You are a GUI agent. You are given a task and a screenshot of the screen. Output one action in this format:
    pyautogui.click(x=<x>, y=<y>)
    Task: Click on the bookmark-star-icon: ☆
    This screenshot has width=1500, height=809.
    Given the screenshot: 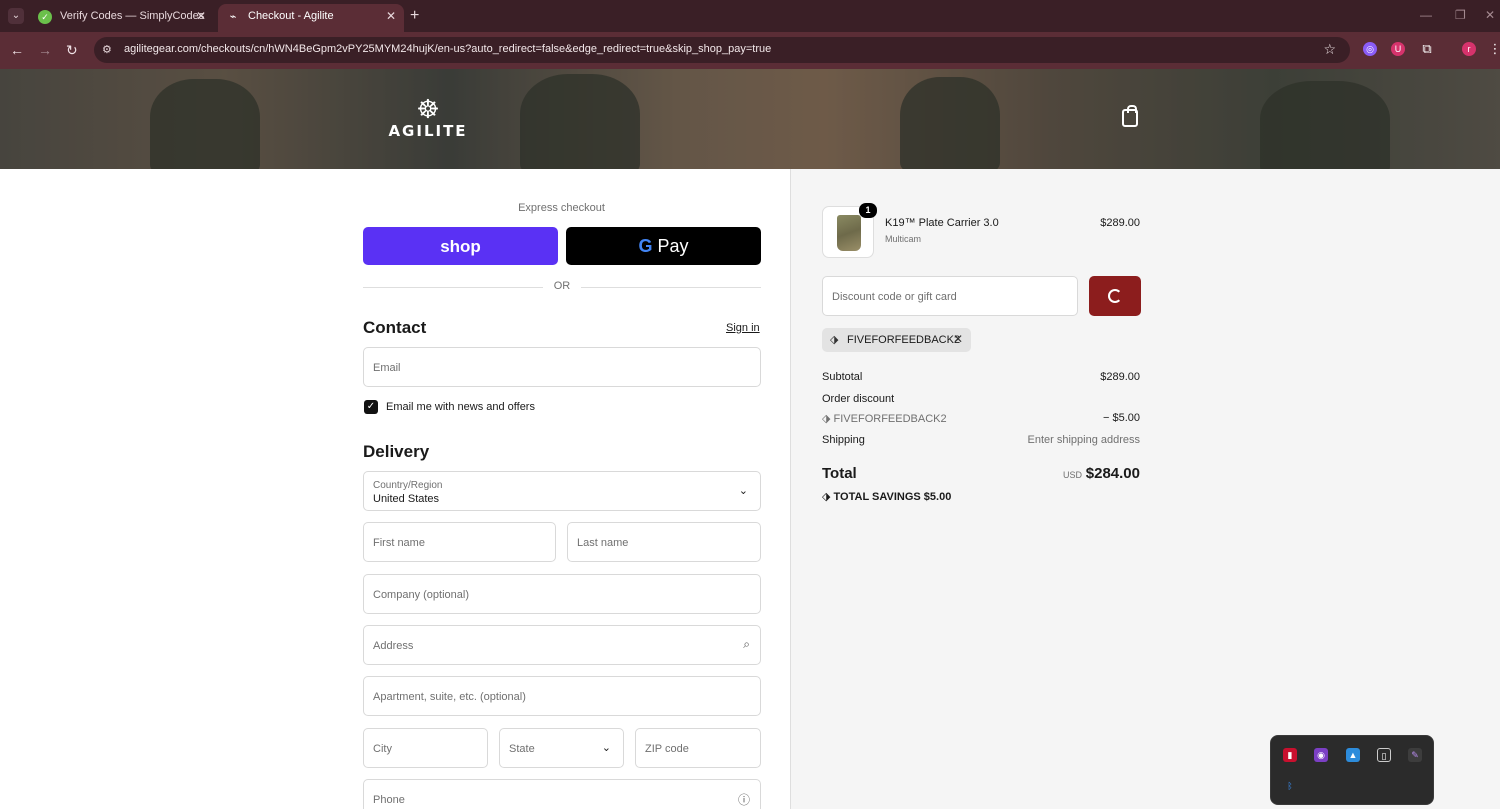 What is the action you would take?
    pyautogui.click(x=1329, y=49)
    